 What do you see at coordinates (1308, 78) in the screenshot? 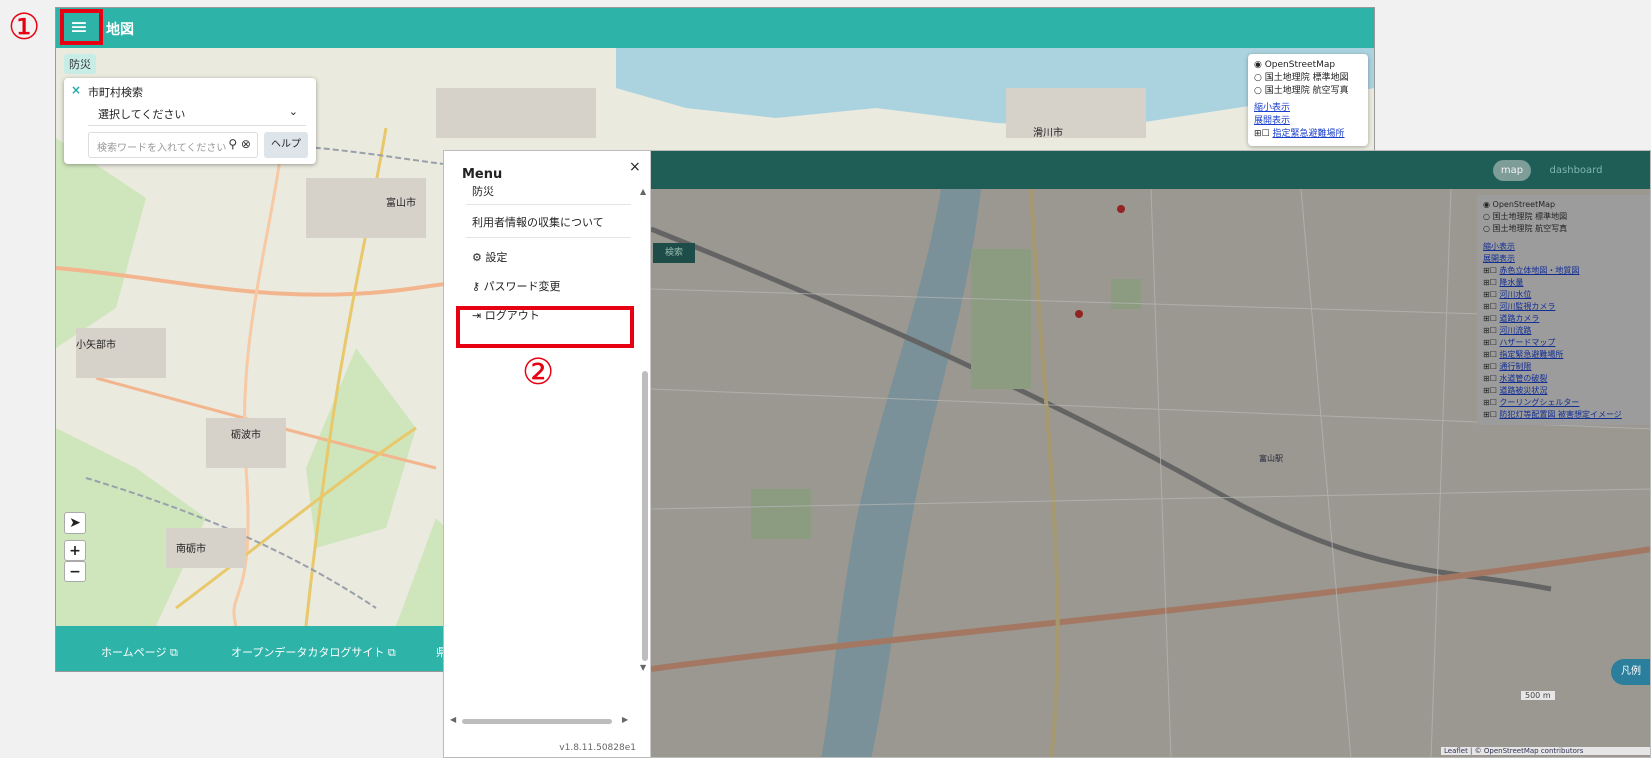
I see `base-layer-gsi-std: ○ 国土地理院 標準地図` at bounding box center [1308, 78].